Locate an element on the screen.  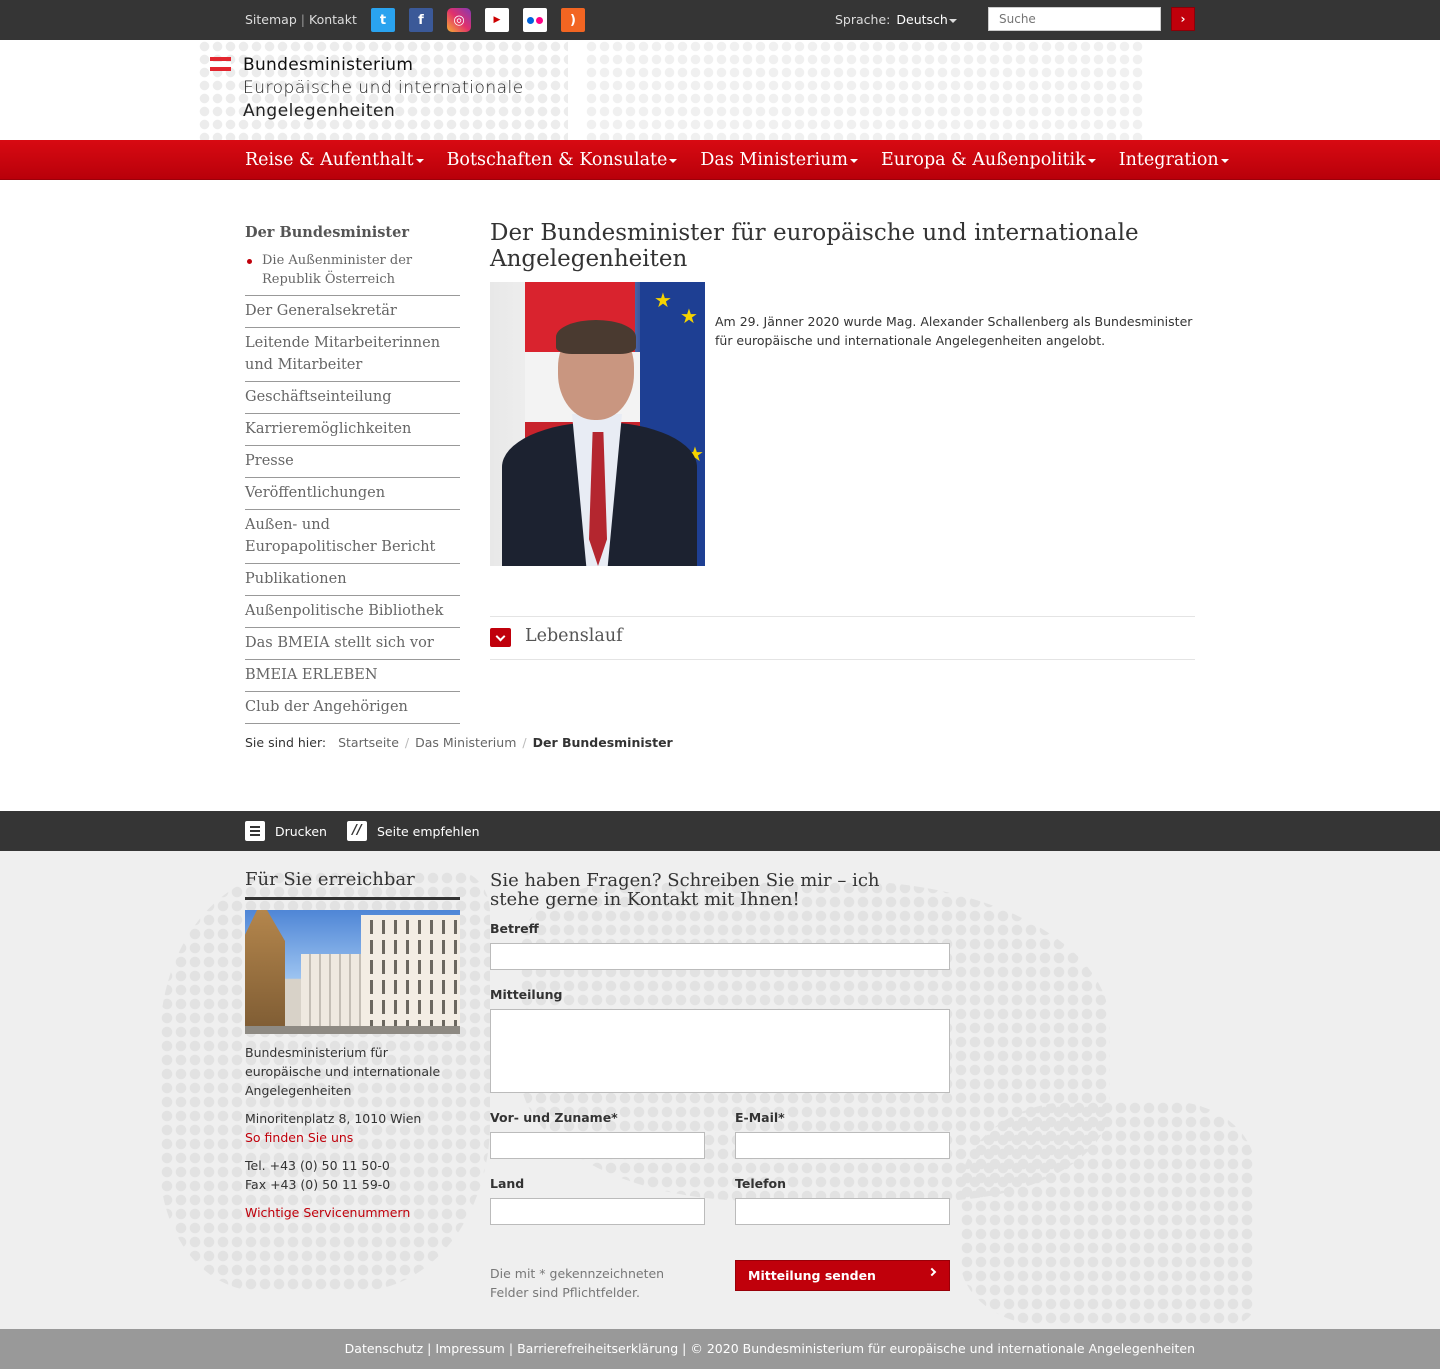
language-selector: Sprache: Deutsch is located at coordinates (896, 19).